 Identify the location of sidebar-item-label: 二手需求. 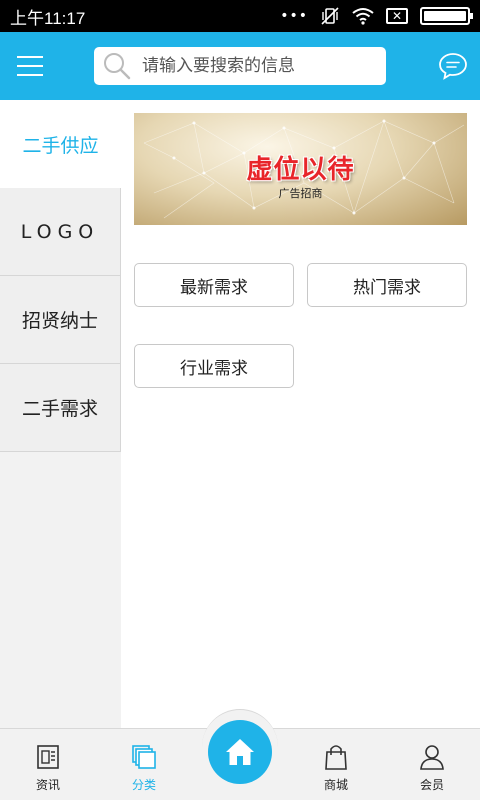
(59, 409).